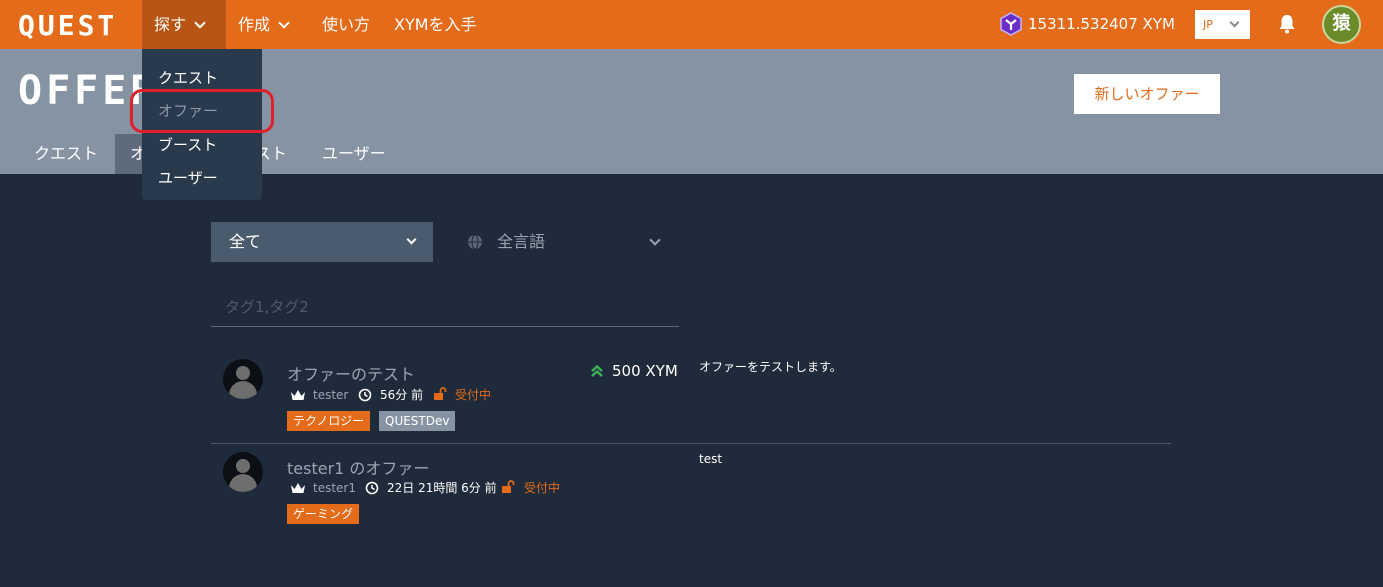  Describe the element at coordinates (645, 371) in the screenshot. I see `offer-reward: 500 XYM` at that location.